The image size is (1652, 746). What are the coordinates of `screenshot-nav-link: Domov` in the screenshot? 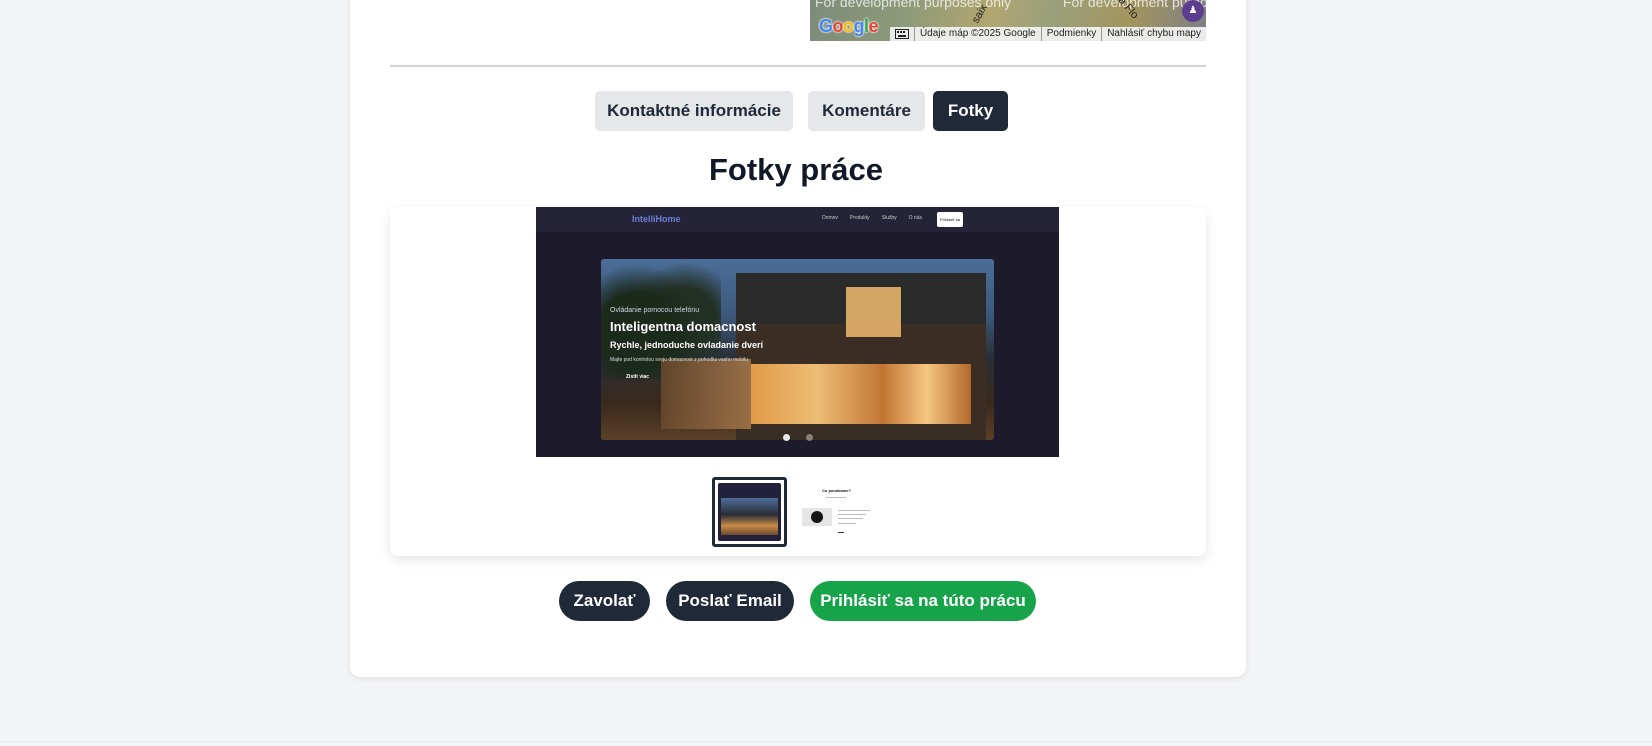 It's located at (830, 218).